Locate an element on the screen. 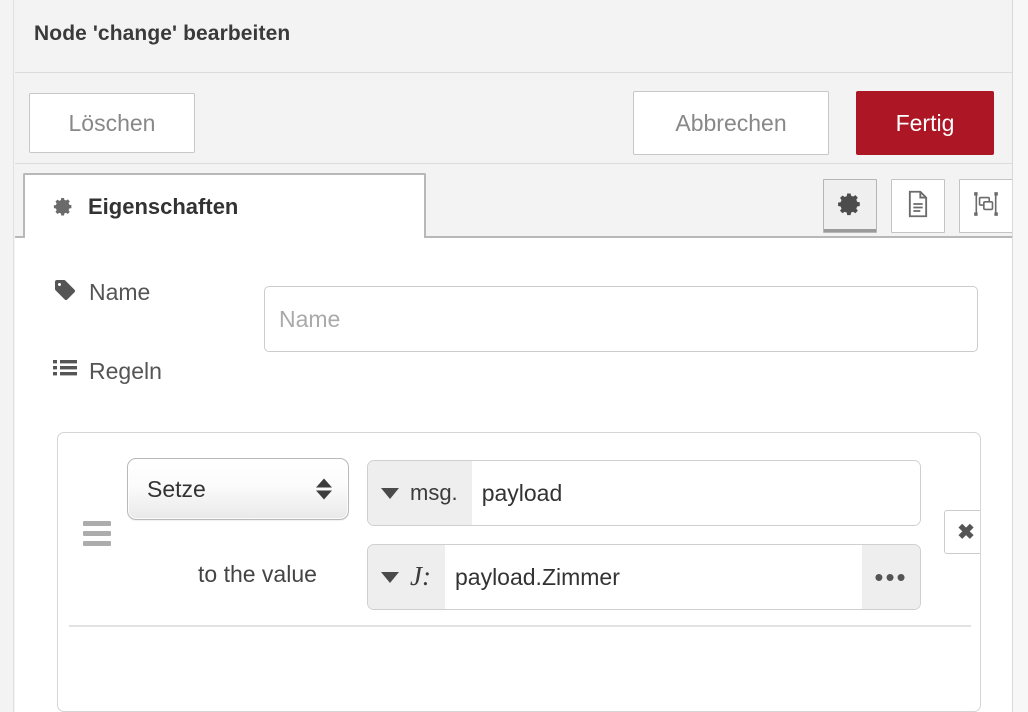 The width and height of the screenshot is (1028, 712). tab-eigenschaften: Eigenschaften is located at coordinates (224, 205).